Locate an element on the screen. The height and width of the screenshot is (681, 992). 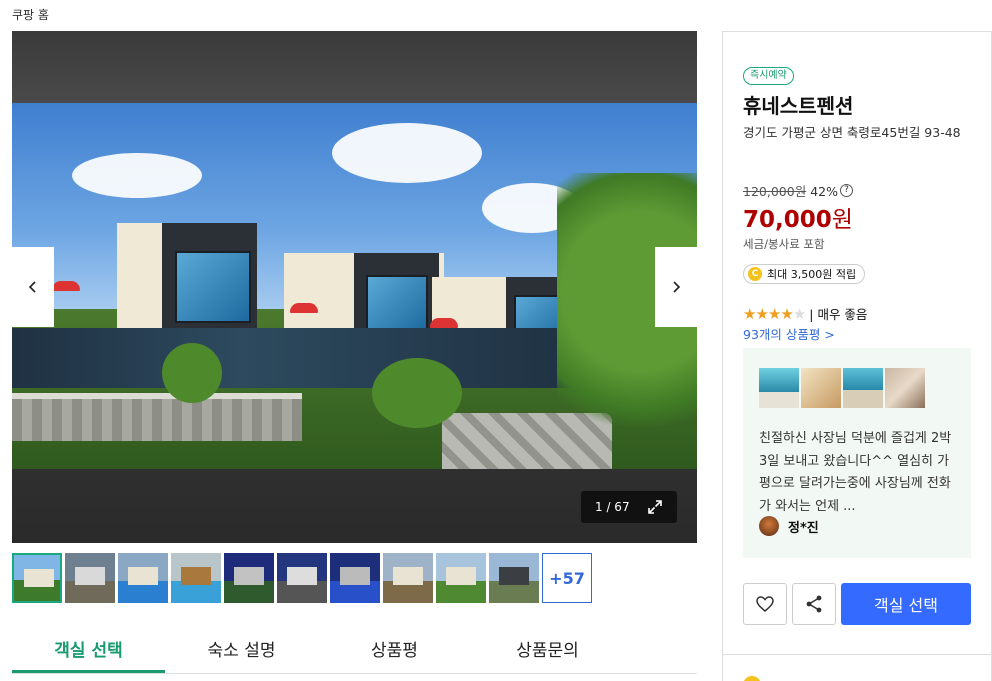
tab-reviews: 상품평 is located at coordinates (394, 647).